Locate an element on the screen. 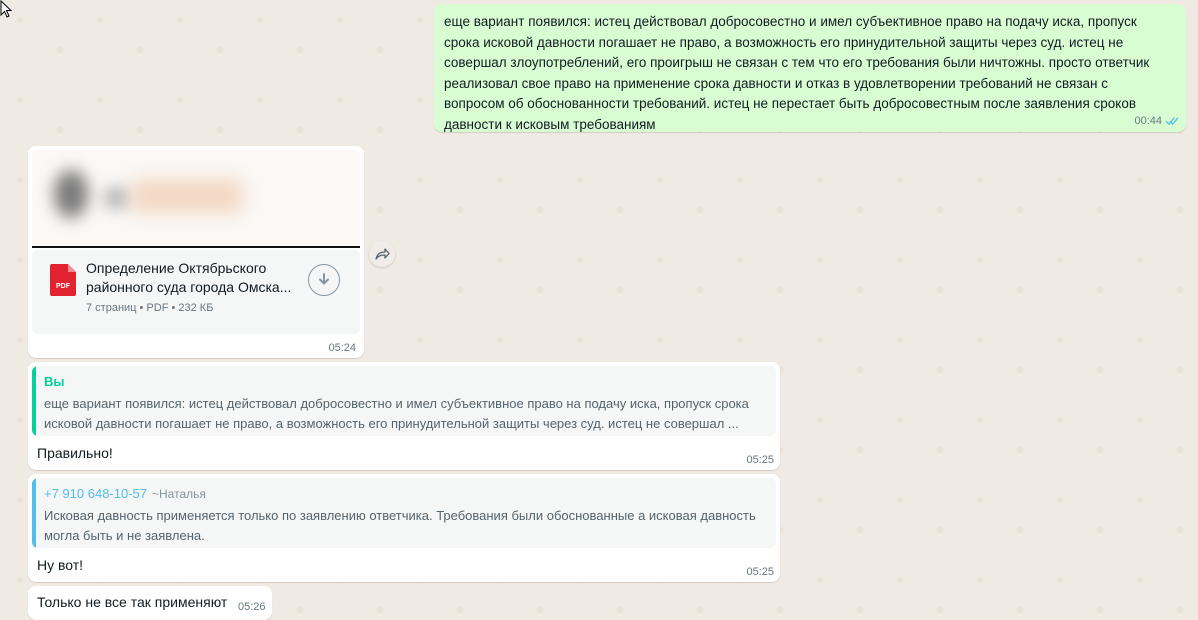 This screenshot has width=1198, height=620. quote-author-name: ~Наталья is located at coordinates (179, 494).